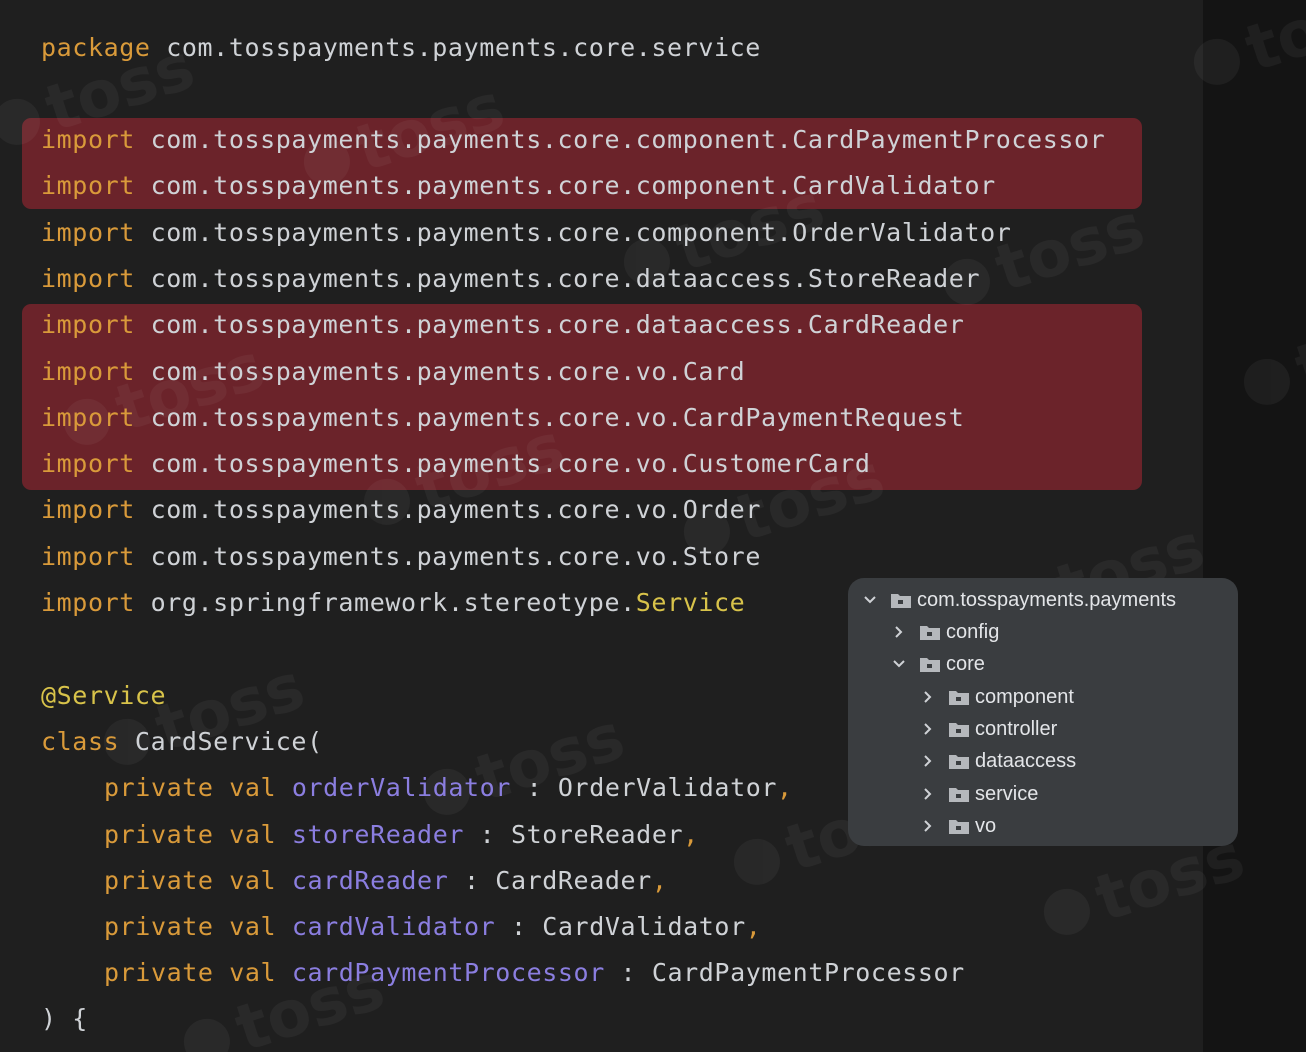 This screenshot has height=1052, width=1306. What do you see at coordinates (550, 880) in the screenshot?
I see `param-type: : CardReader` at bounding box center [550, 880].